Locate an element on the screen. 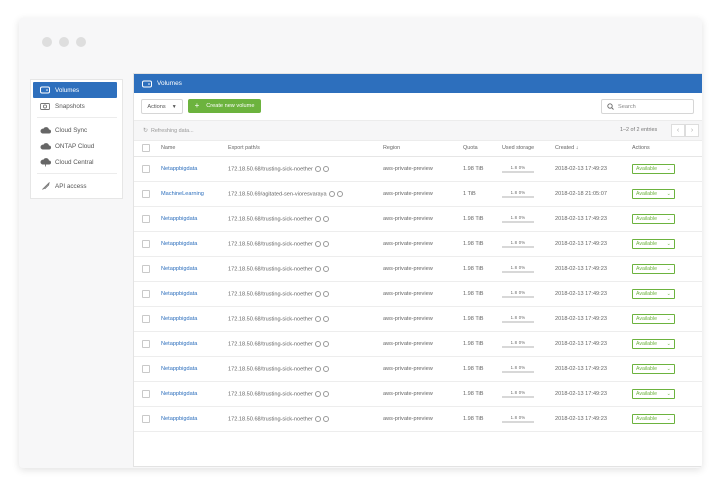  sidebar-item-label: ONTAP Cloud is located at coordinates (75, 146).